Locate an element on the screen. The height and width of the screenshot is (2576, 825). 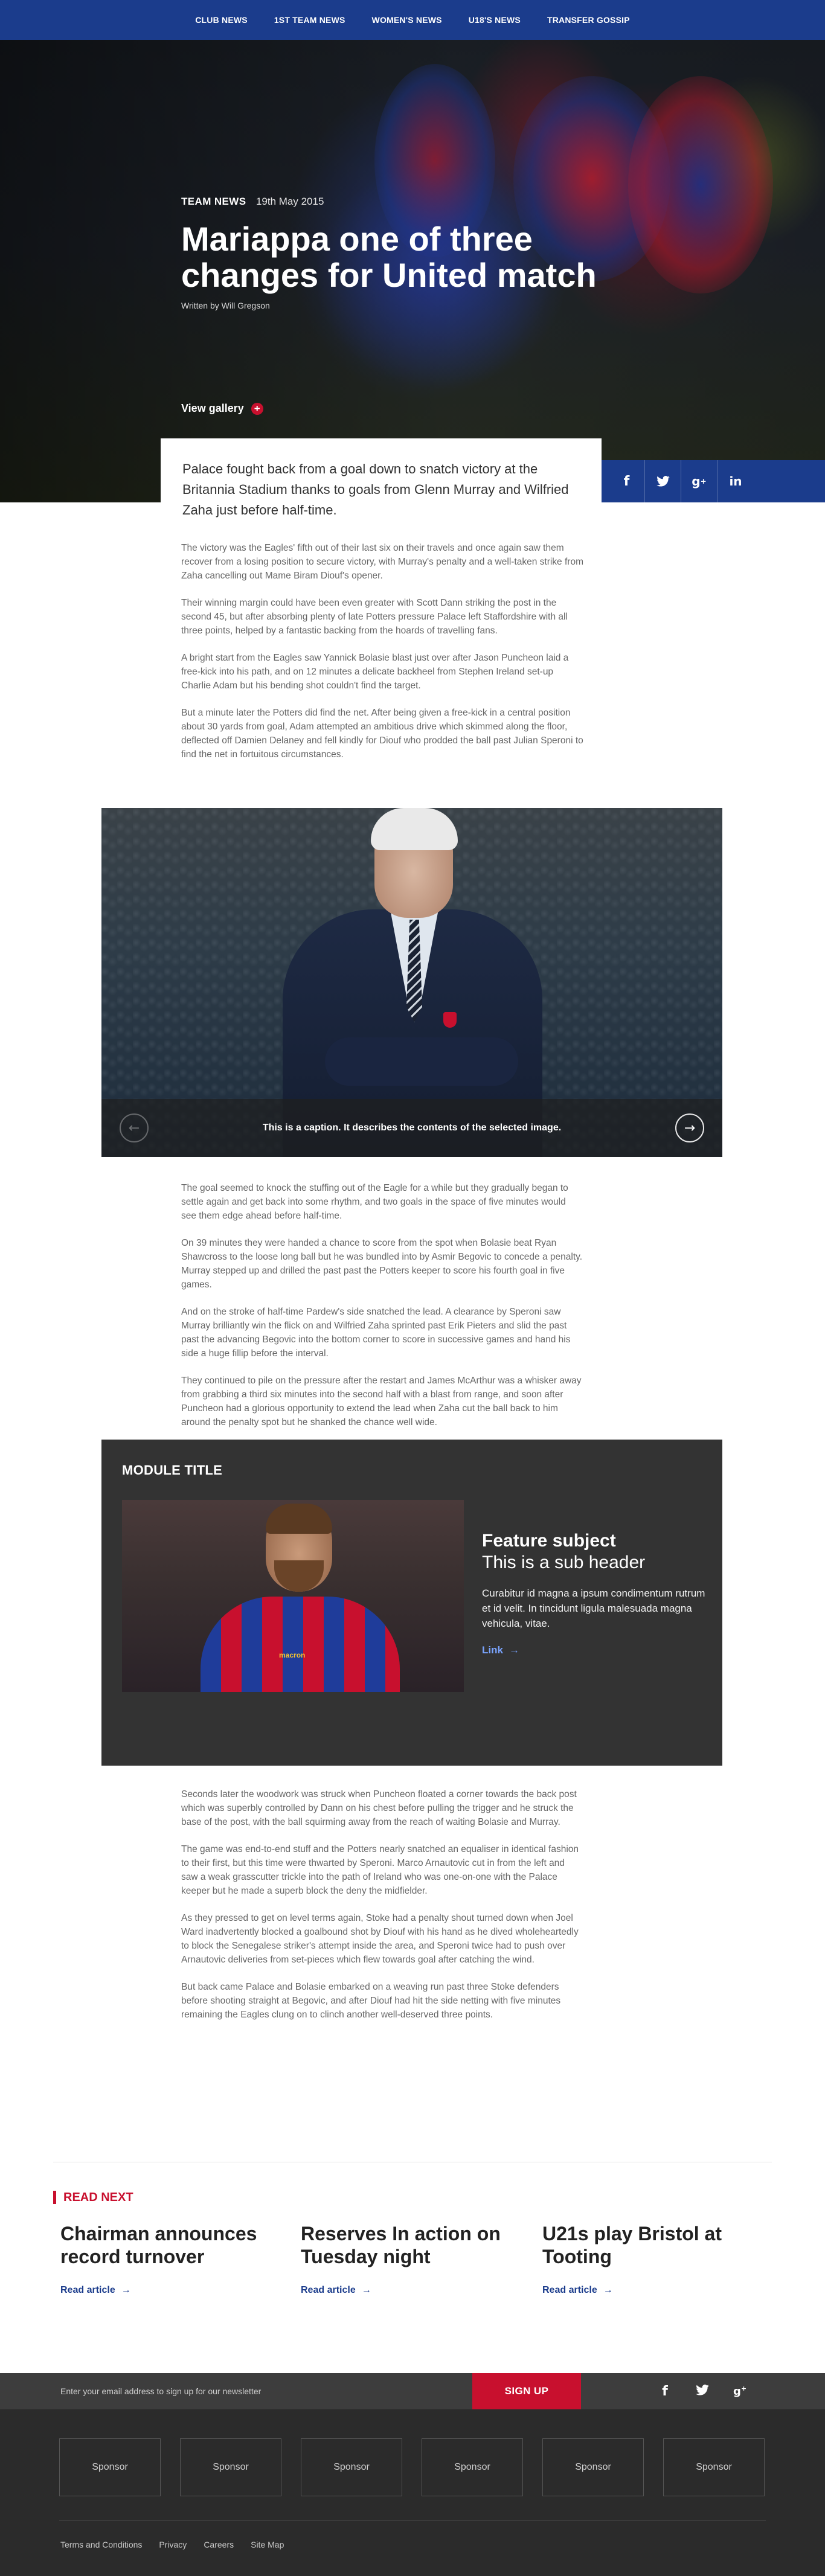
nav-item-womens-news: WOMEN'S NEWS is located at coordinates (407, 20).